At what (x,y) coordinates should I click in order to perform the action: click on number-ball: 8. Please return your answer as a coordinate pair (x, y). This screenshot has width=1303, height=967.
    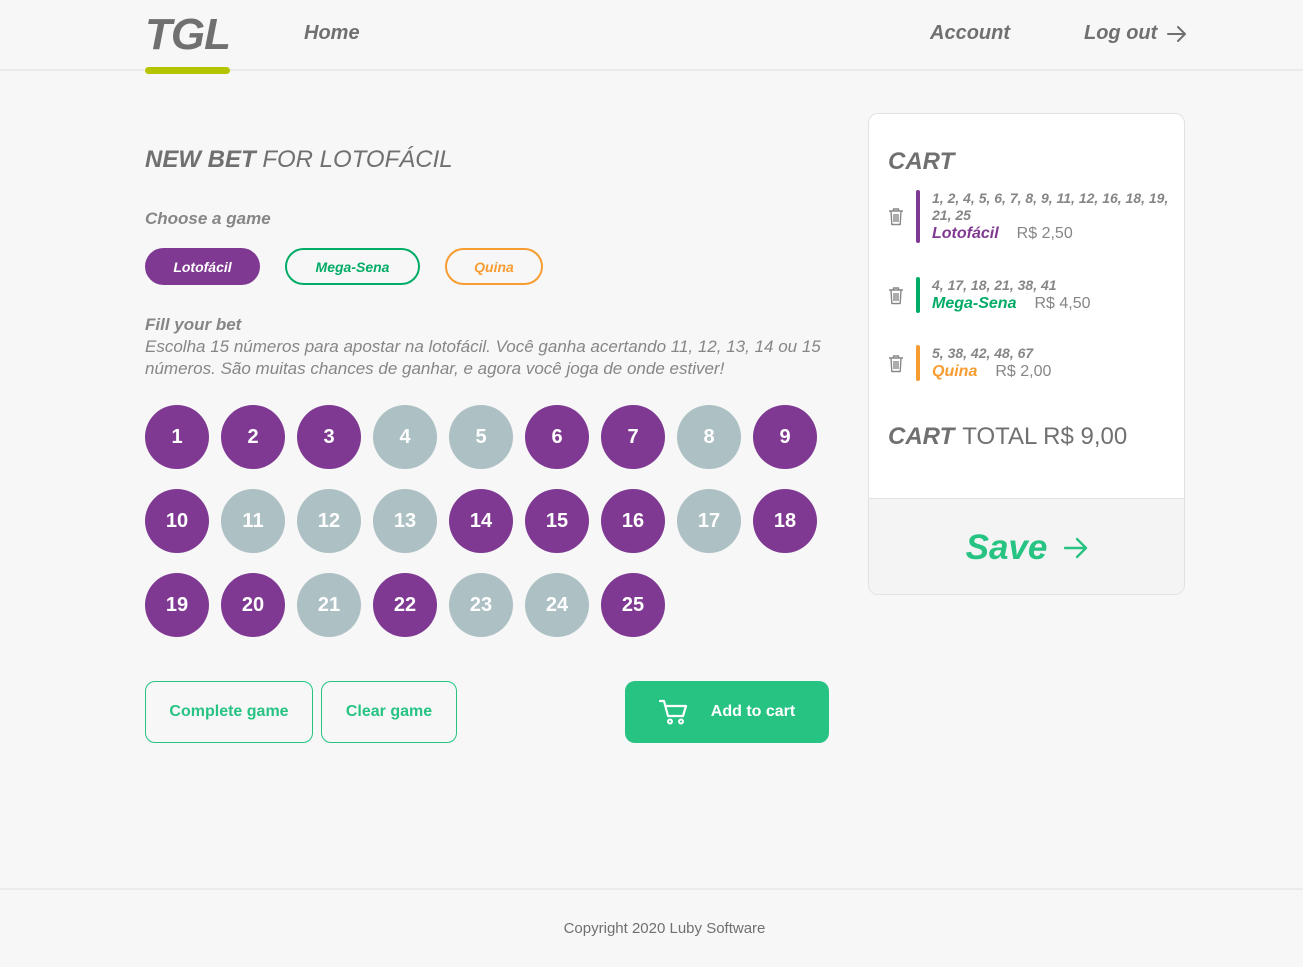
    Looking at the image, I should click on (709, 437).